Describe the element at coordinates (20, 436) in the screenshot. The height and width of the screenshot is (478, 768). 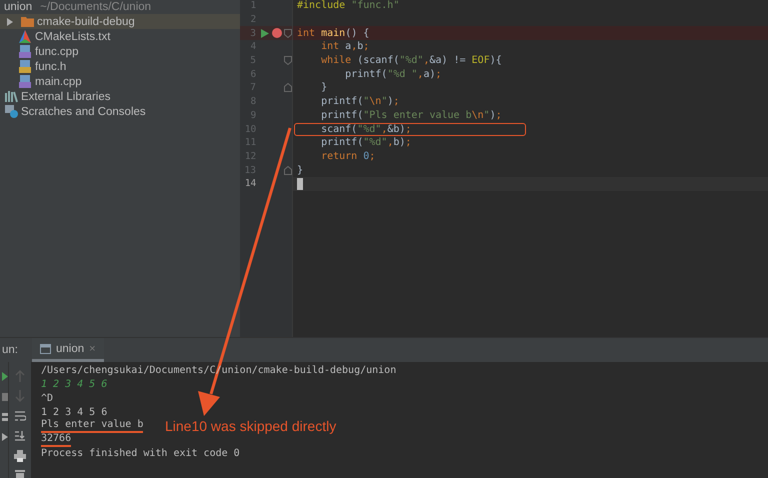
I see `scroll-to-end-icon` at that location.